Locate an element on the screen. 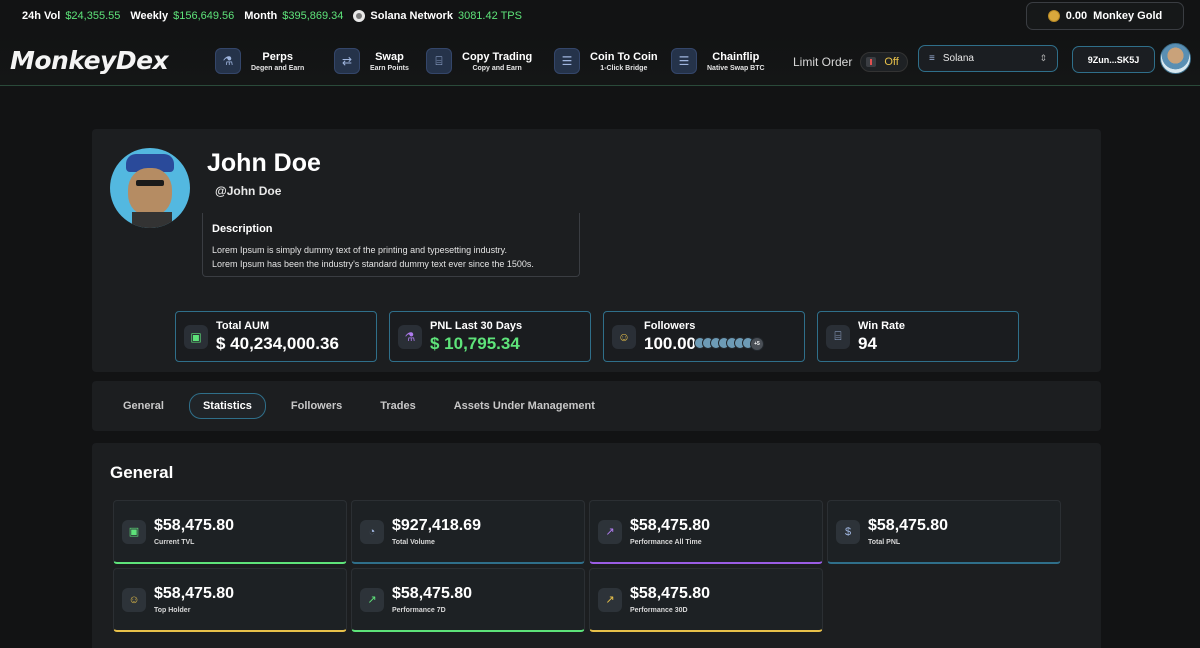  toggle-knob is located at coordinates (871, 62).